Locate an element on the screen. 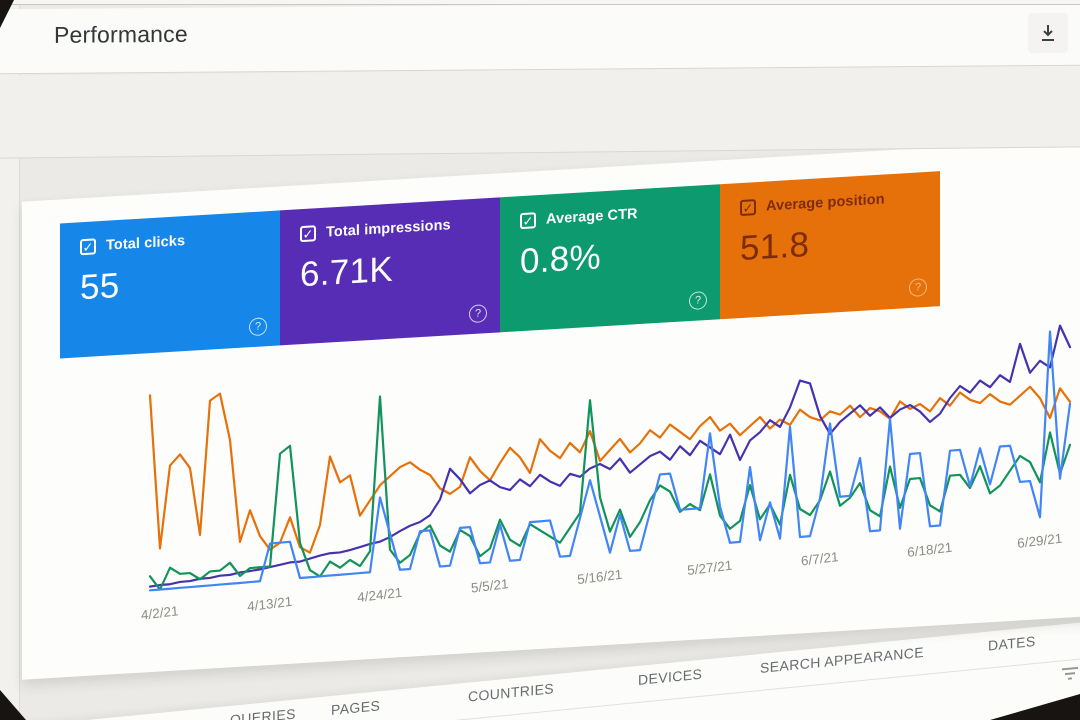 This screenshot has width=1080, height=720. tab-search-appearance: SEARCH APPEARANCE is located at coordinates (842, 660).